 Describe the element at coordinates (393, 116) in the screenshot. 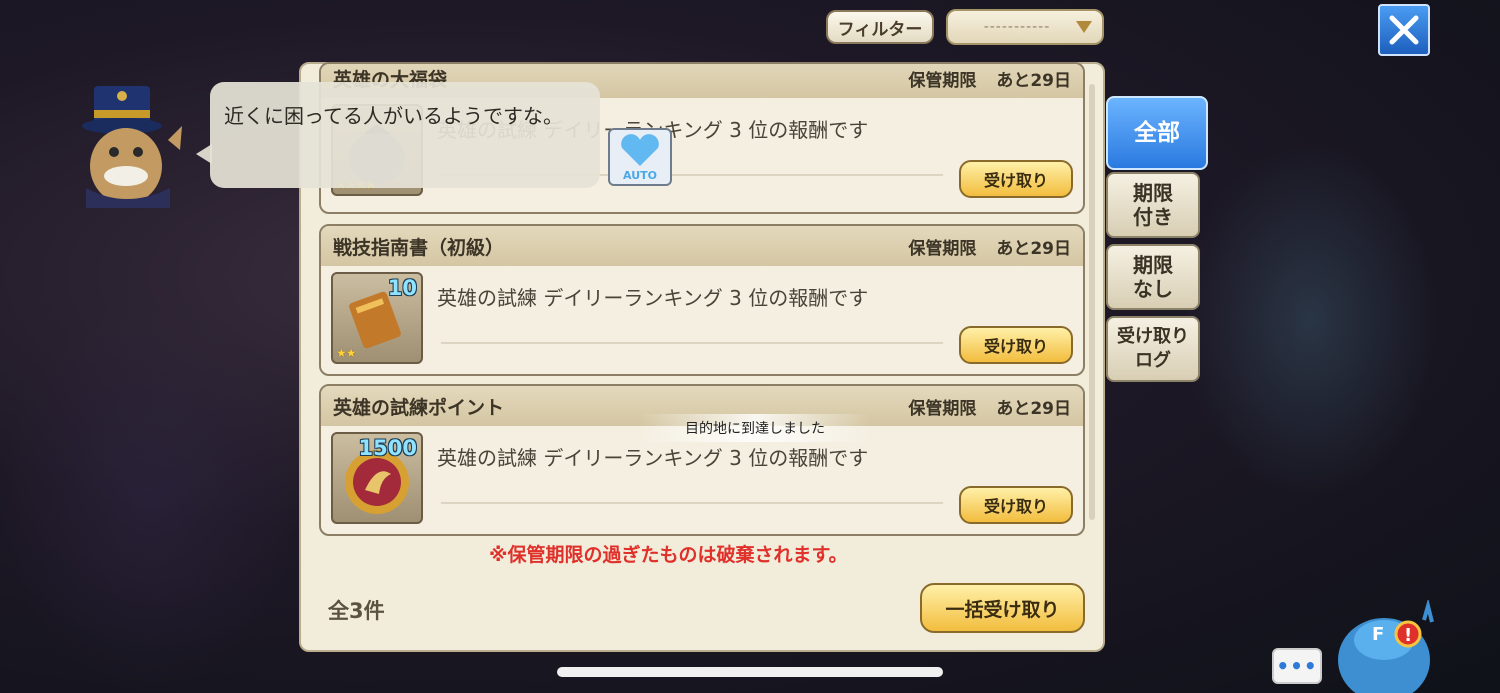

I see `speech-text: 近くに困ってる人がいるようですな。` at that location.